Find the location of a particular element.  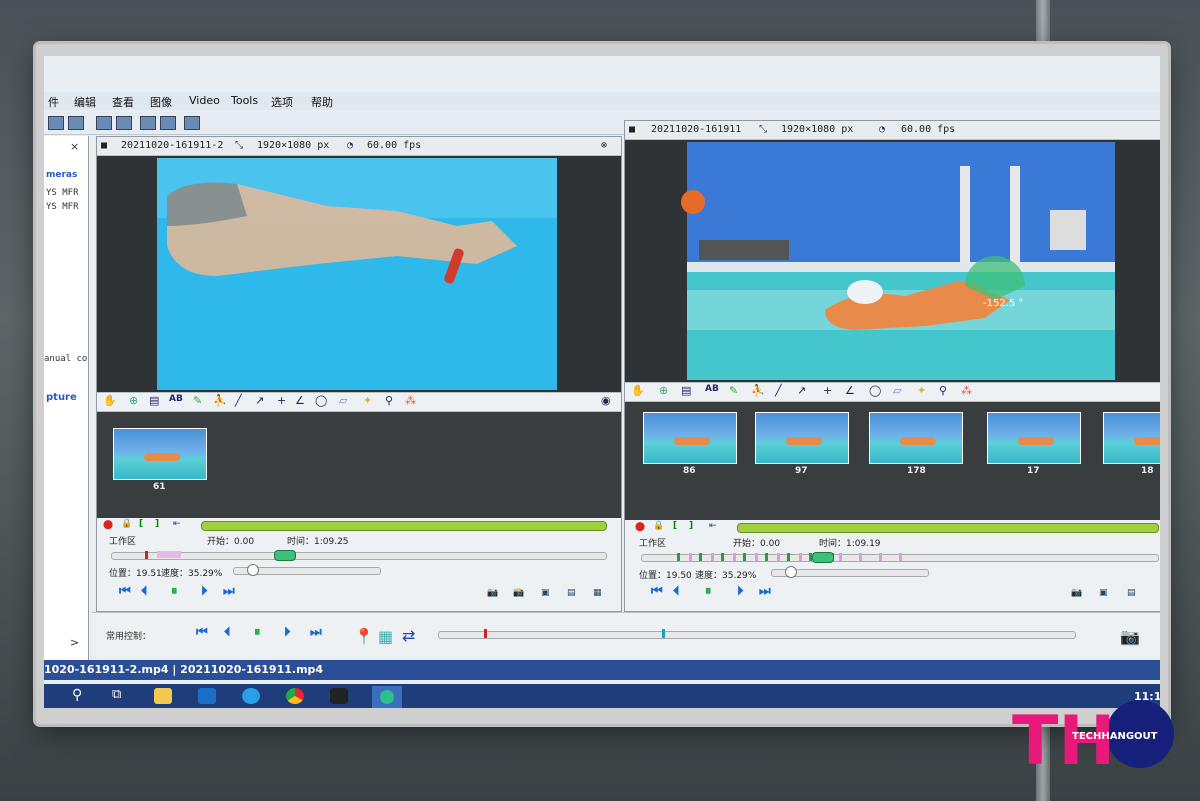

capture-icon is located at coordinates (148, 123).